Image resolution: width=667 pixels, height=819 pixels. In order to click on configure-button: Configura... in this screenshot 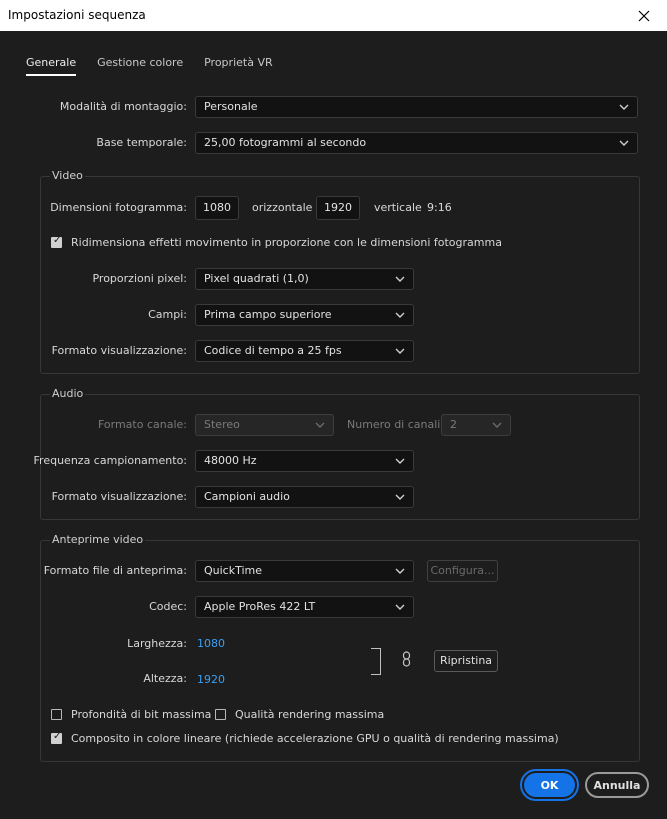, I will do `click(462, 571)`.